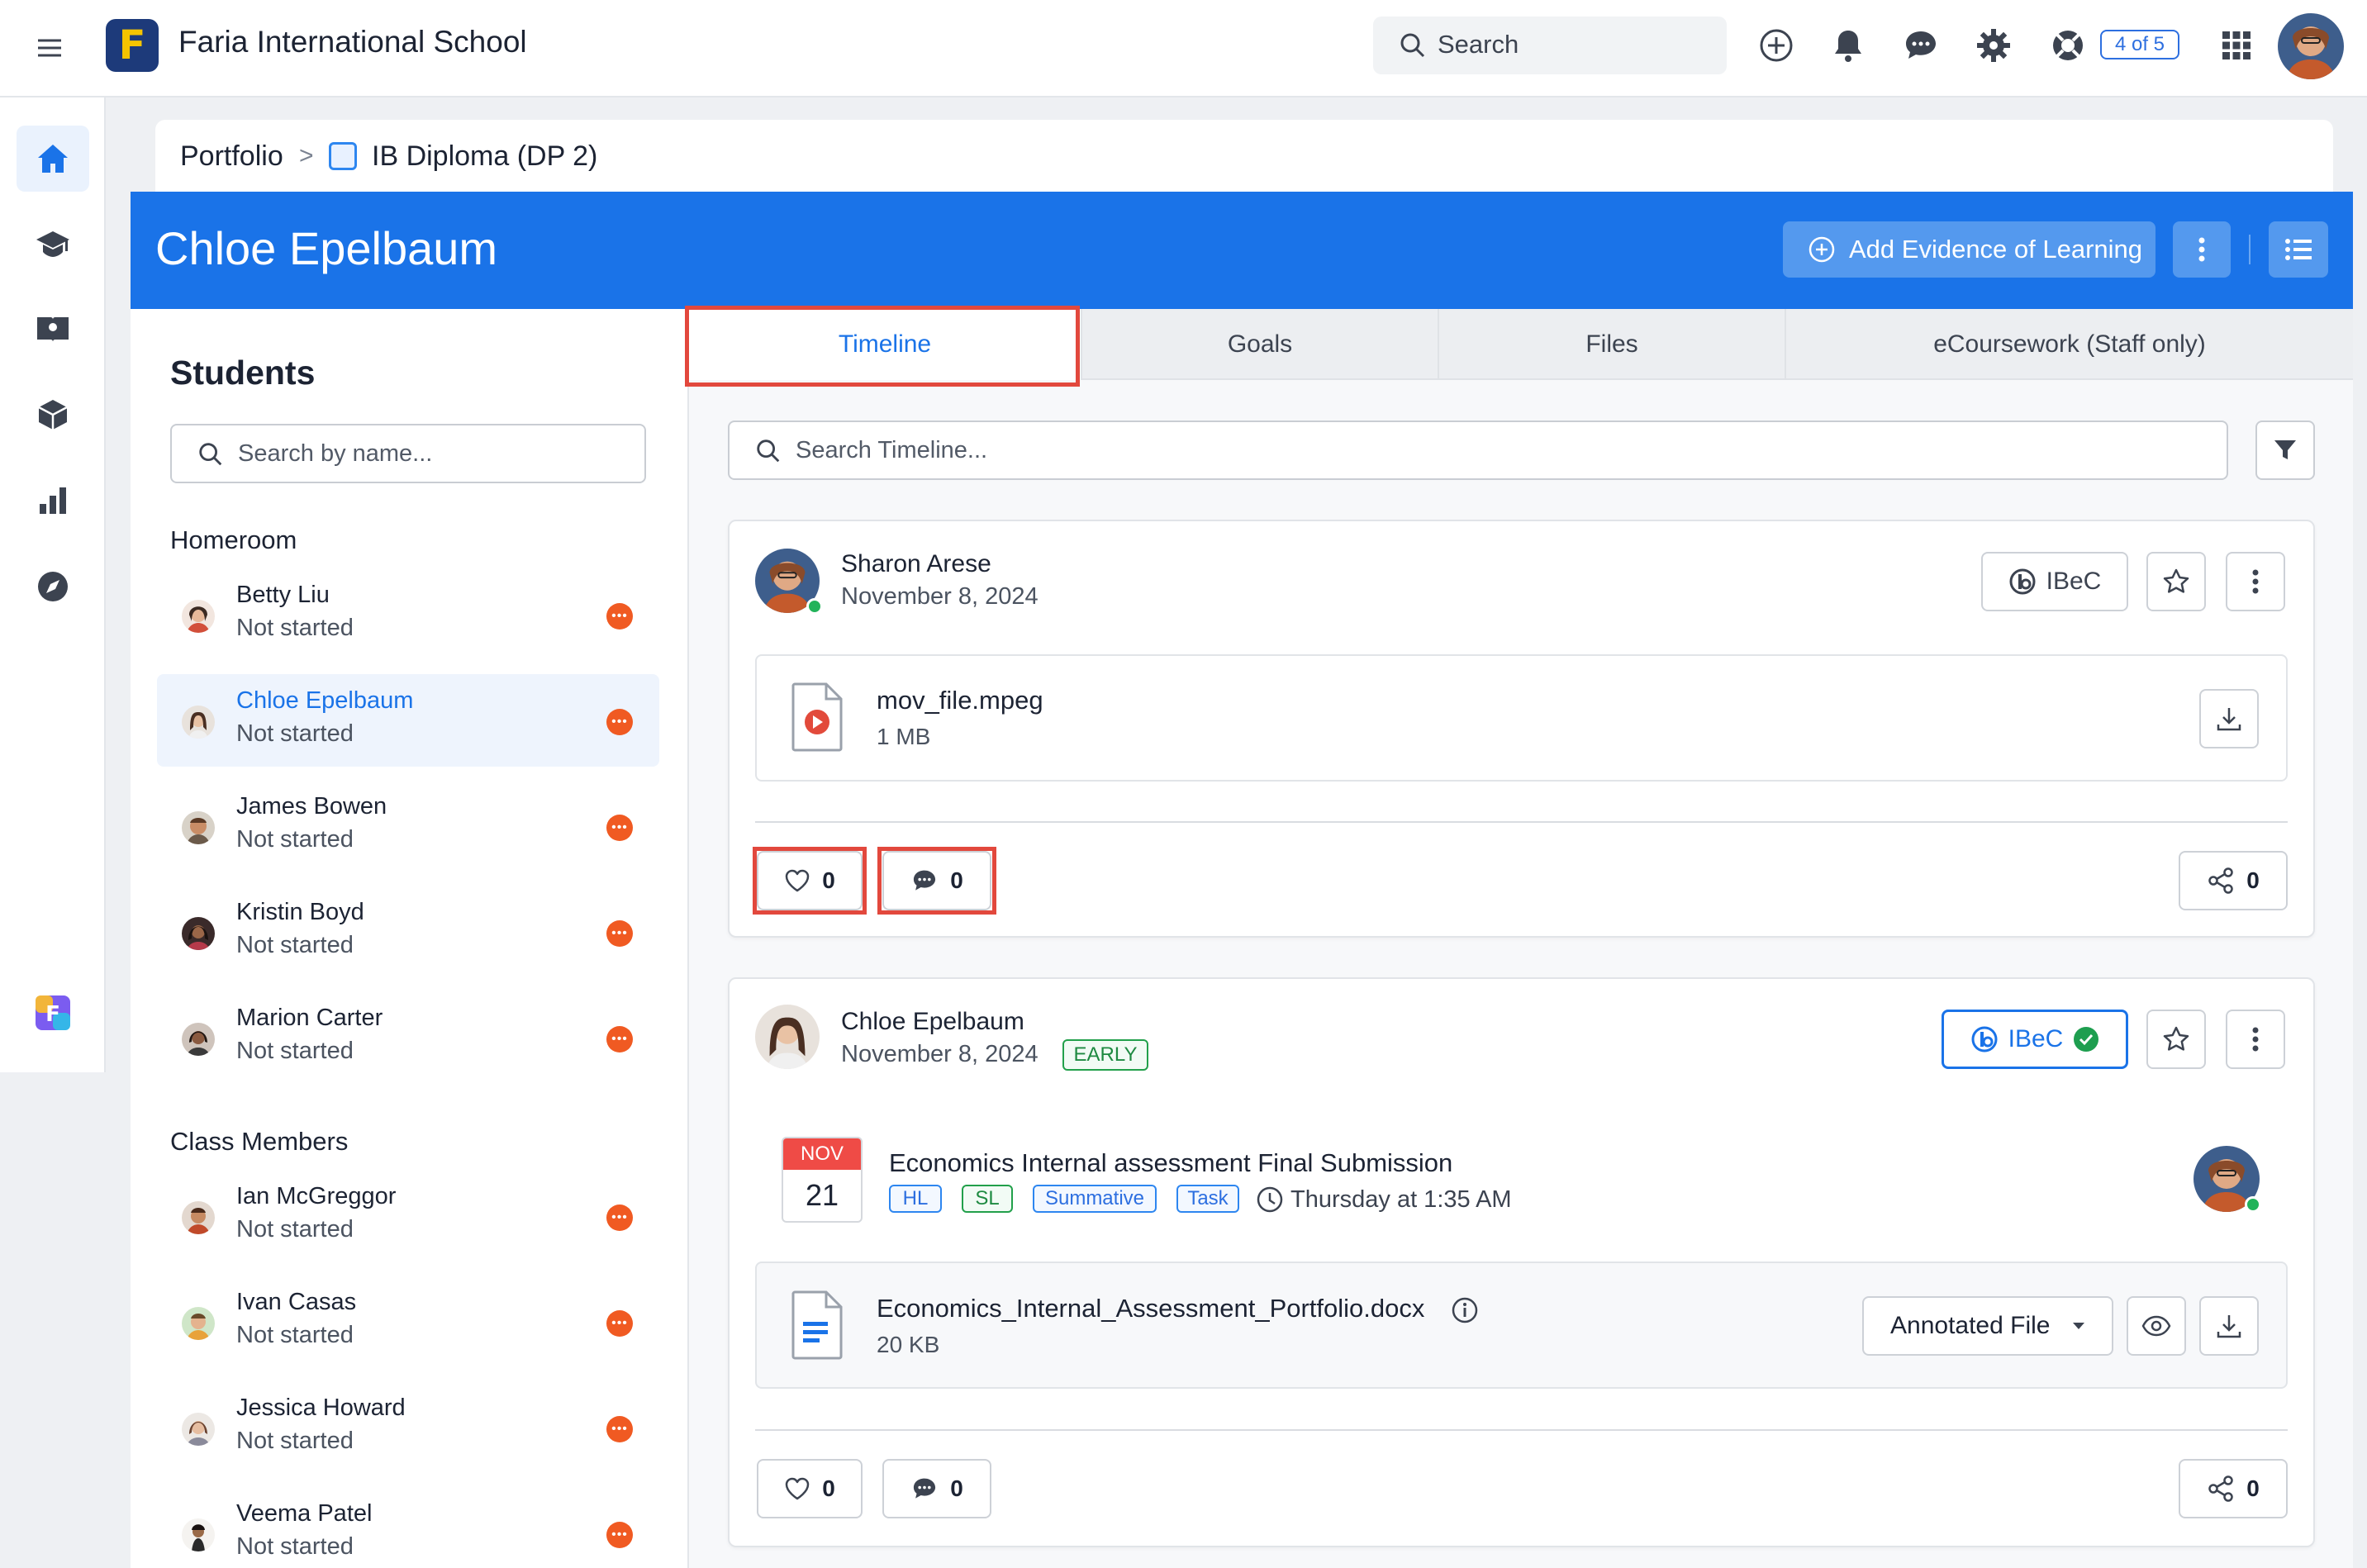 The image size is (2367, 1568). I want to click on homeroom-heading: Homeroom, so click(233, 539).